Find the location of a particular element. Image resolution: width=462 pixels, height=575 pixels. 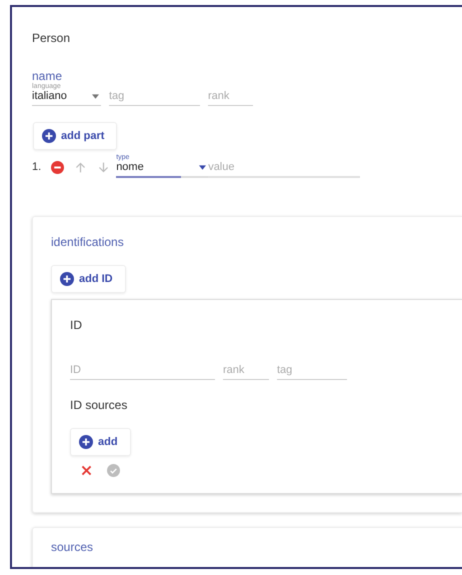

add-part-button: add part is located at coordinates (75, 136).